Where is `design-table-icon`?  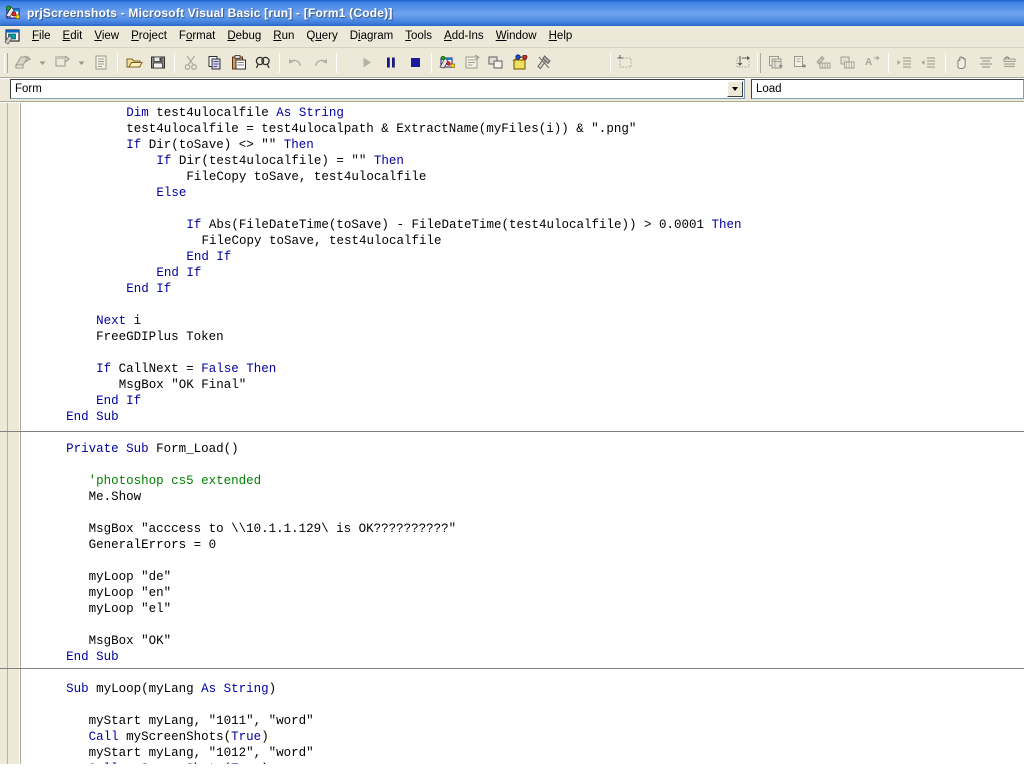
design-table-icon is located at coordinates (824, 63).